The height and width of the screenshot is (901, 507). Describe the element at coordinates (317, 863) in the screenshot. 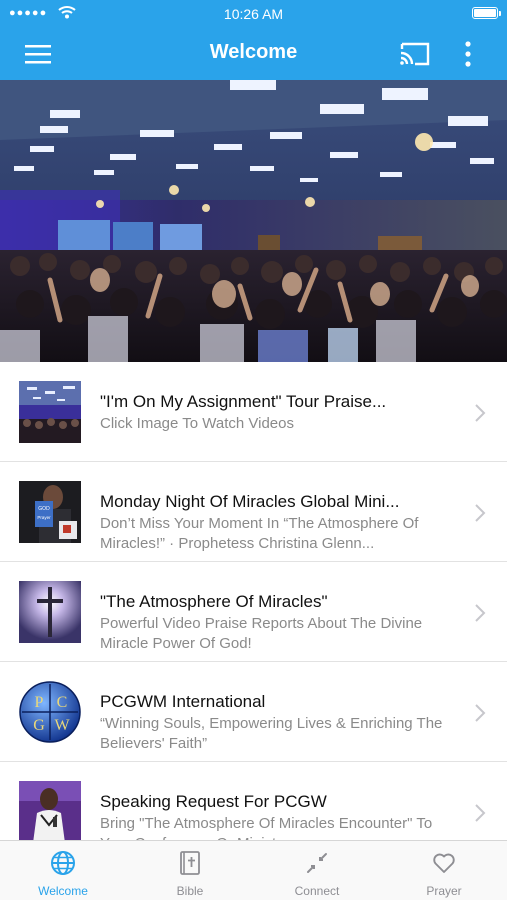

I see `connect-icon` at that location.